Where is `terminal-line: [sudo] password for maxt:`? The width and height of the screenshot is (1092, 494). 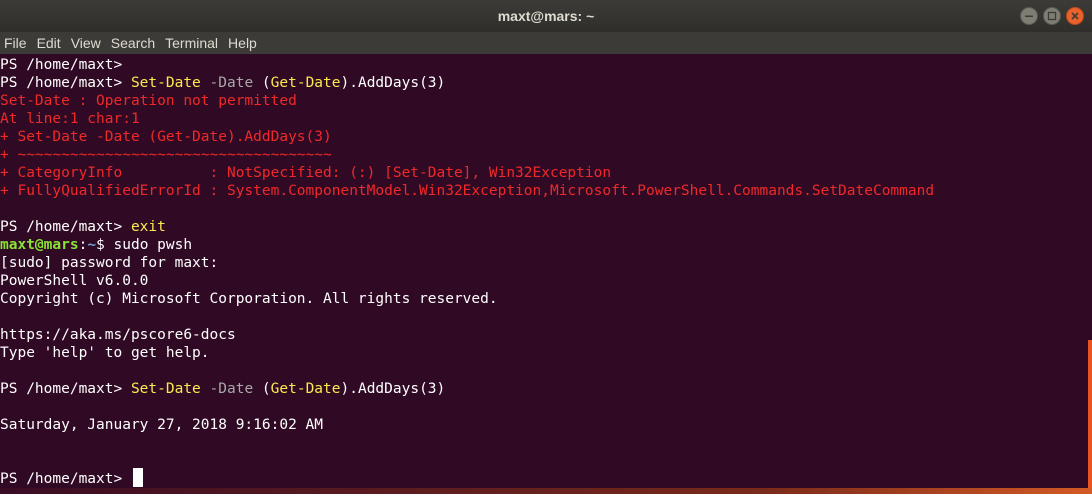 terminal-line: [sudo] password for maxt: is located at coordinates (113, 263).